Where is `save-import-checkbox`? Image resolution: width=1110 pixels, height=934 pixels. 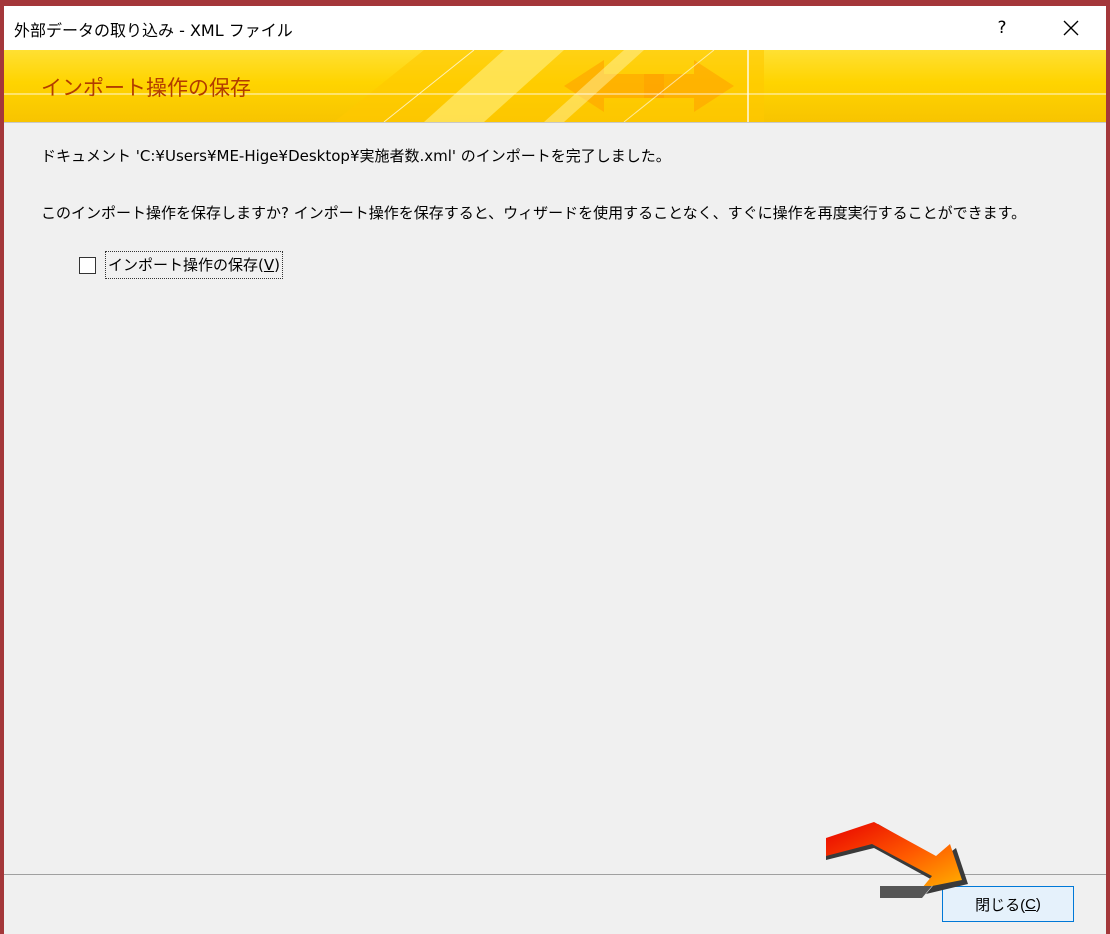 save-import-checkbox is located at coordinates (87, 265).